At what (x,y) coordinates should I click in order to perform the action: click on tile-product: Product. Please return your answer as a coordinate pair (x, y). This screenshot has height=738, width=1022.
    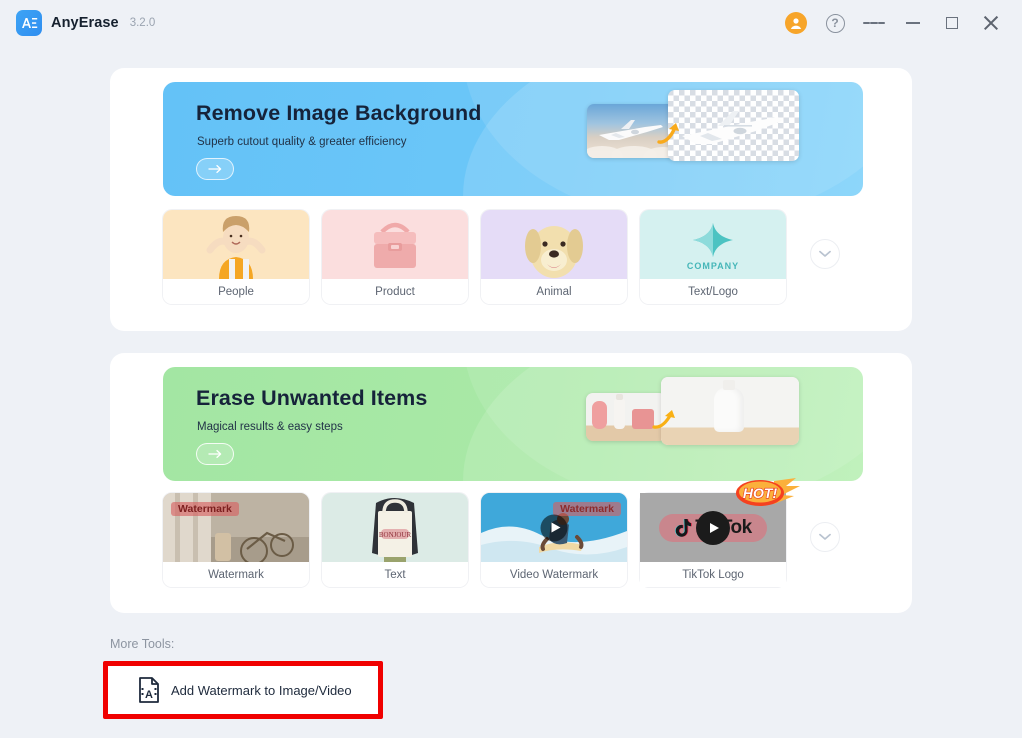
    Looking at the image, I should click on (395, 257).